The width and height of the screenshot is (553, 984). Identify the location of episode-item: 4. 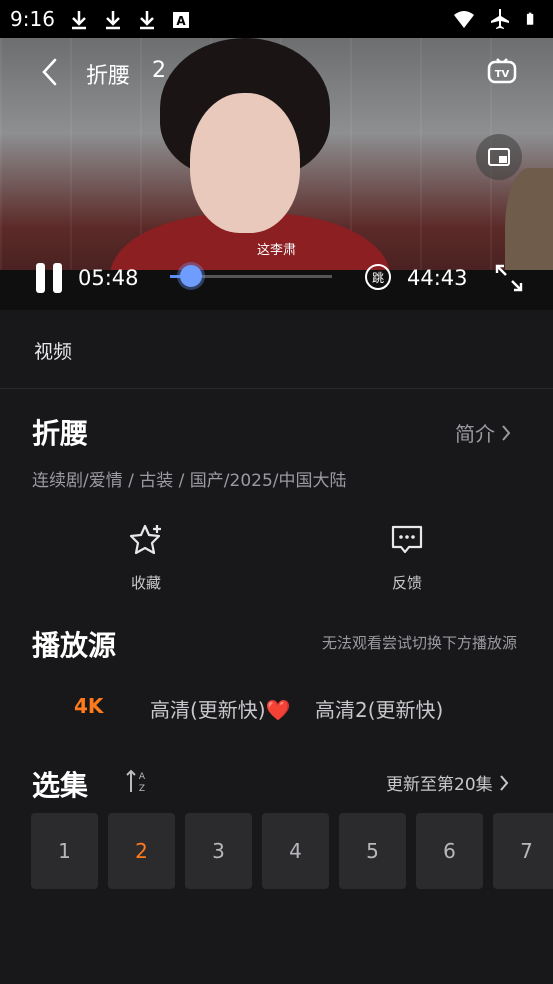
(295, 851).